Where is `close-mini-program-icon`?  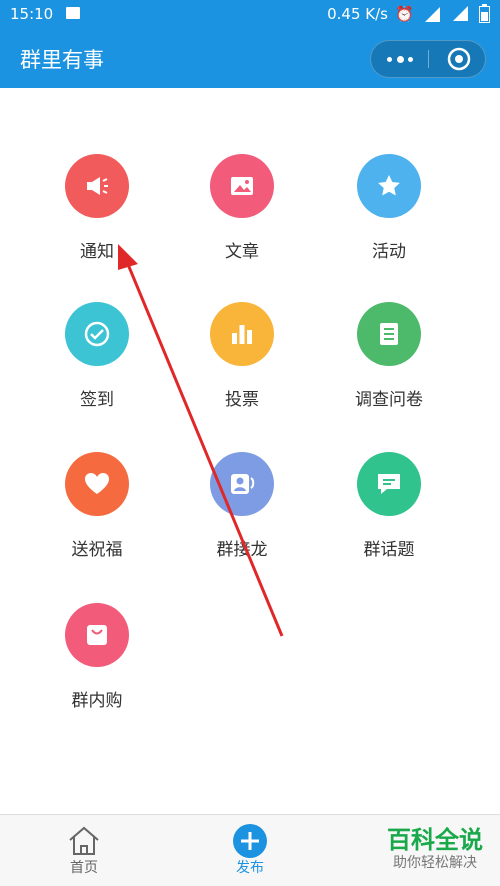
close-mini-program-icon is located at coordinates (459, 59).